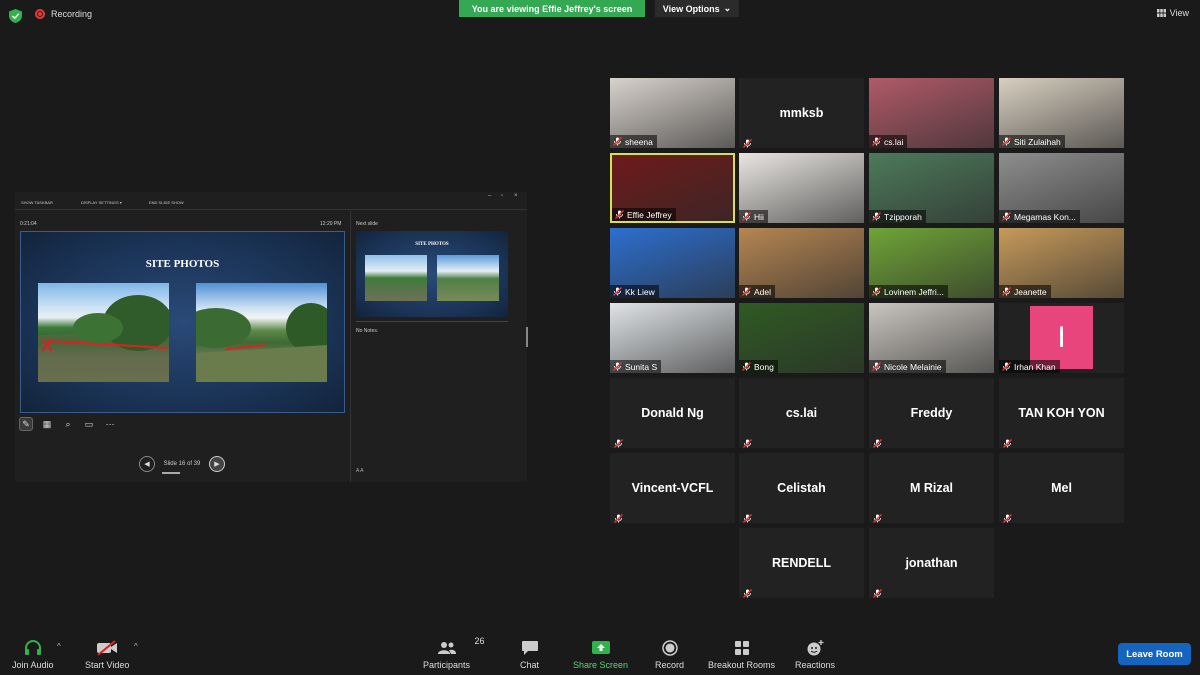 Image resolution: width=1200 pixels, height=675 pixels. Describe the element at coordinates (63, 14) in the screenshot. I see `recording-indicator: Recording` at that location.